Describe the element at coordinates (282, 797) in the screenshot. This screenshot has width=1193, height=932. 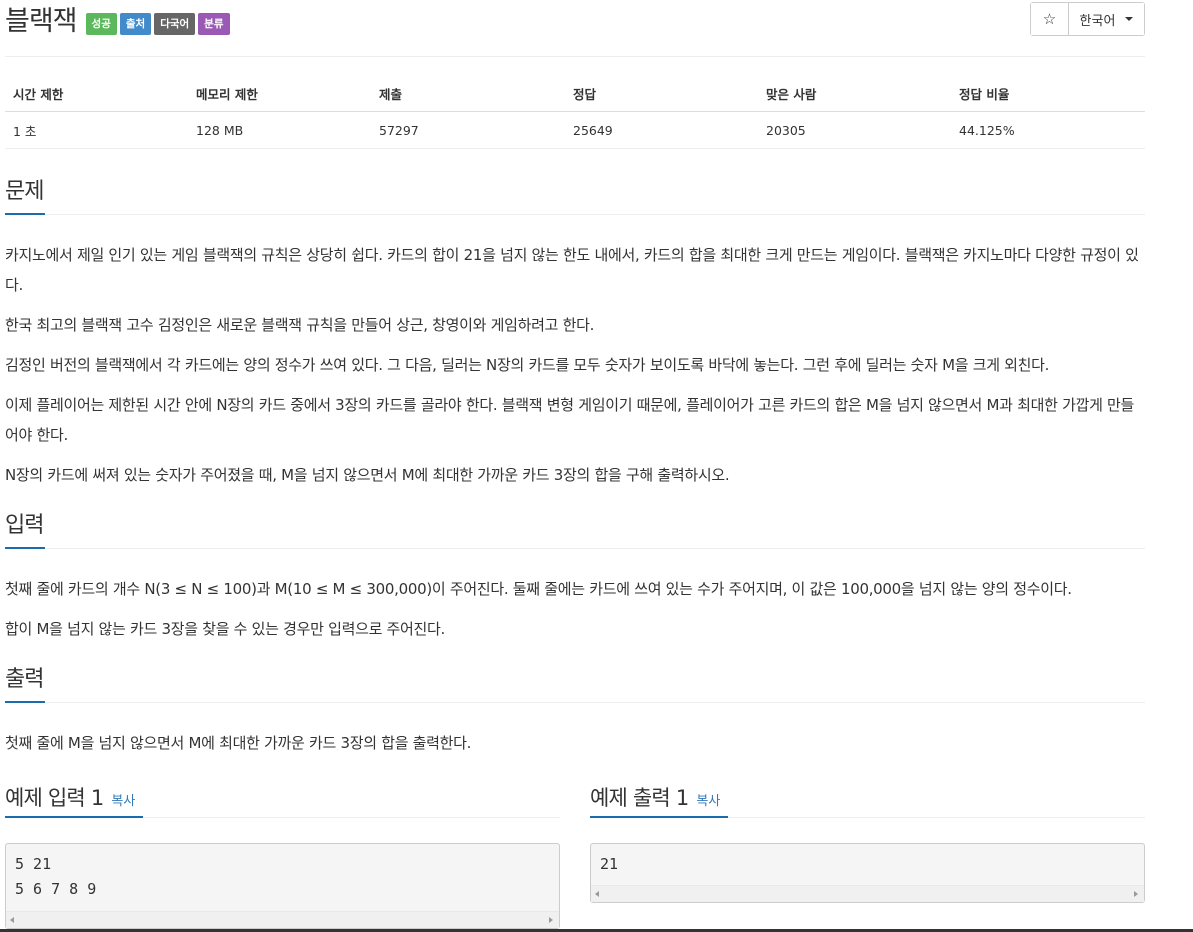
I see `sample-input-header: 예제 입력 1 복사` at that location.